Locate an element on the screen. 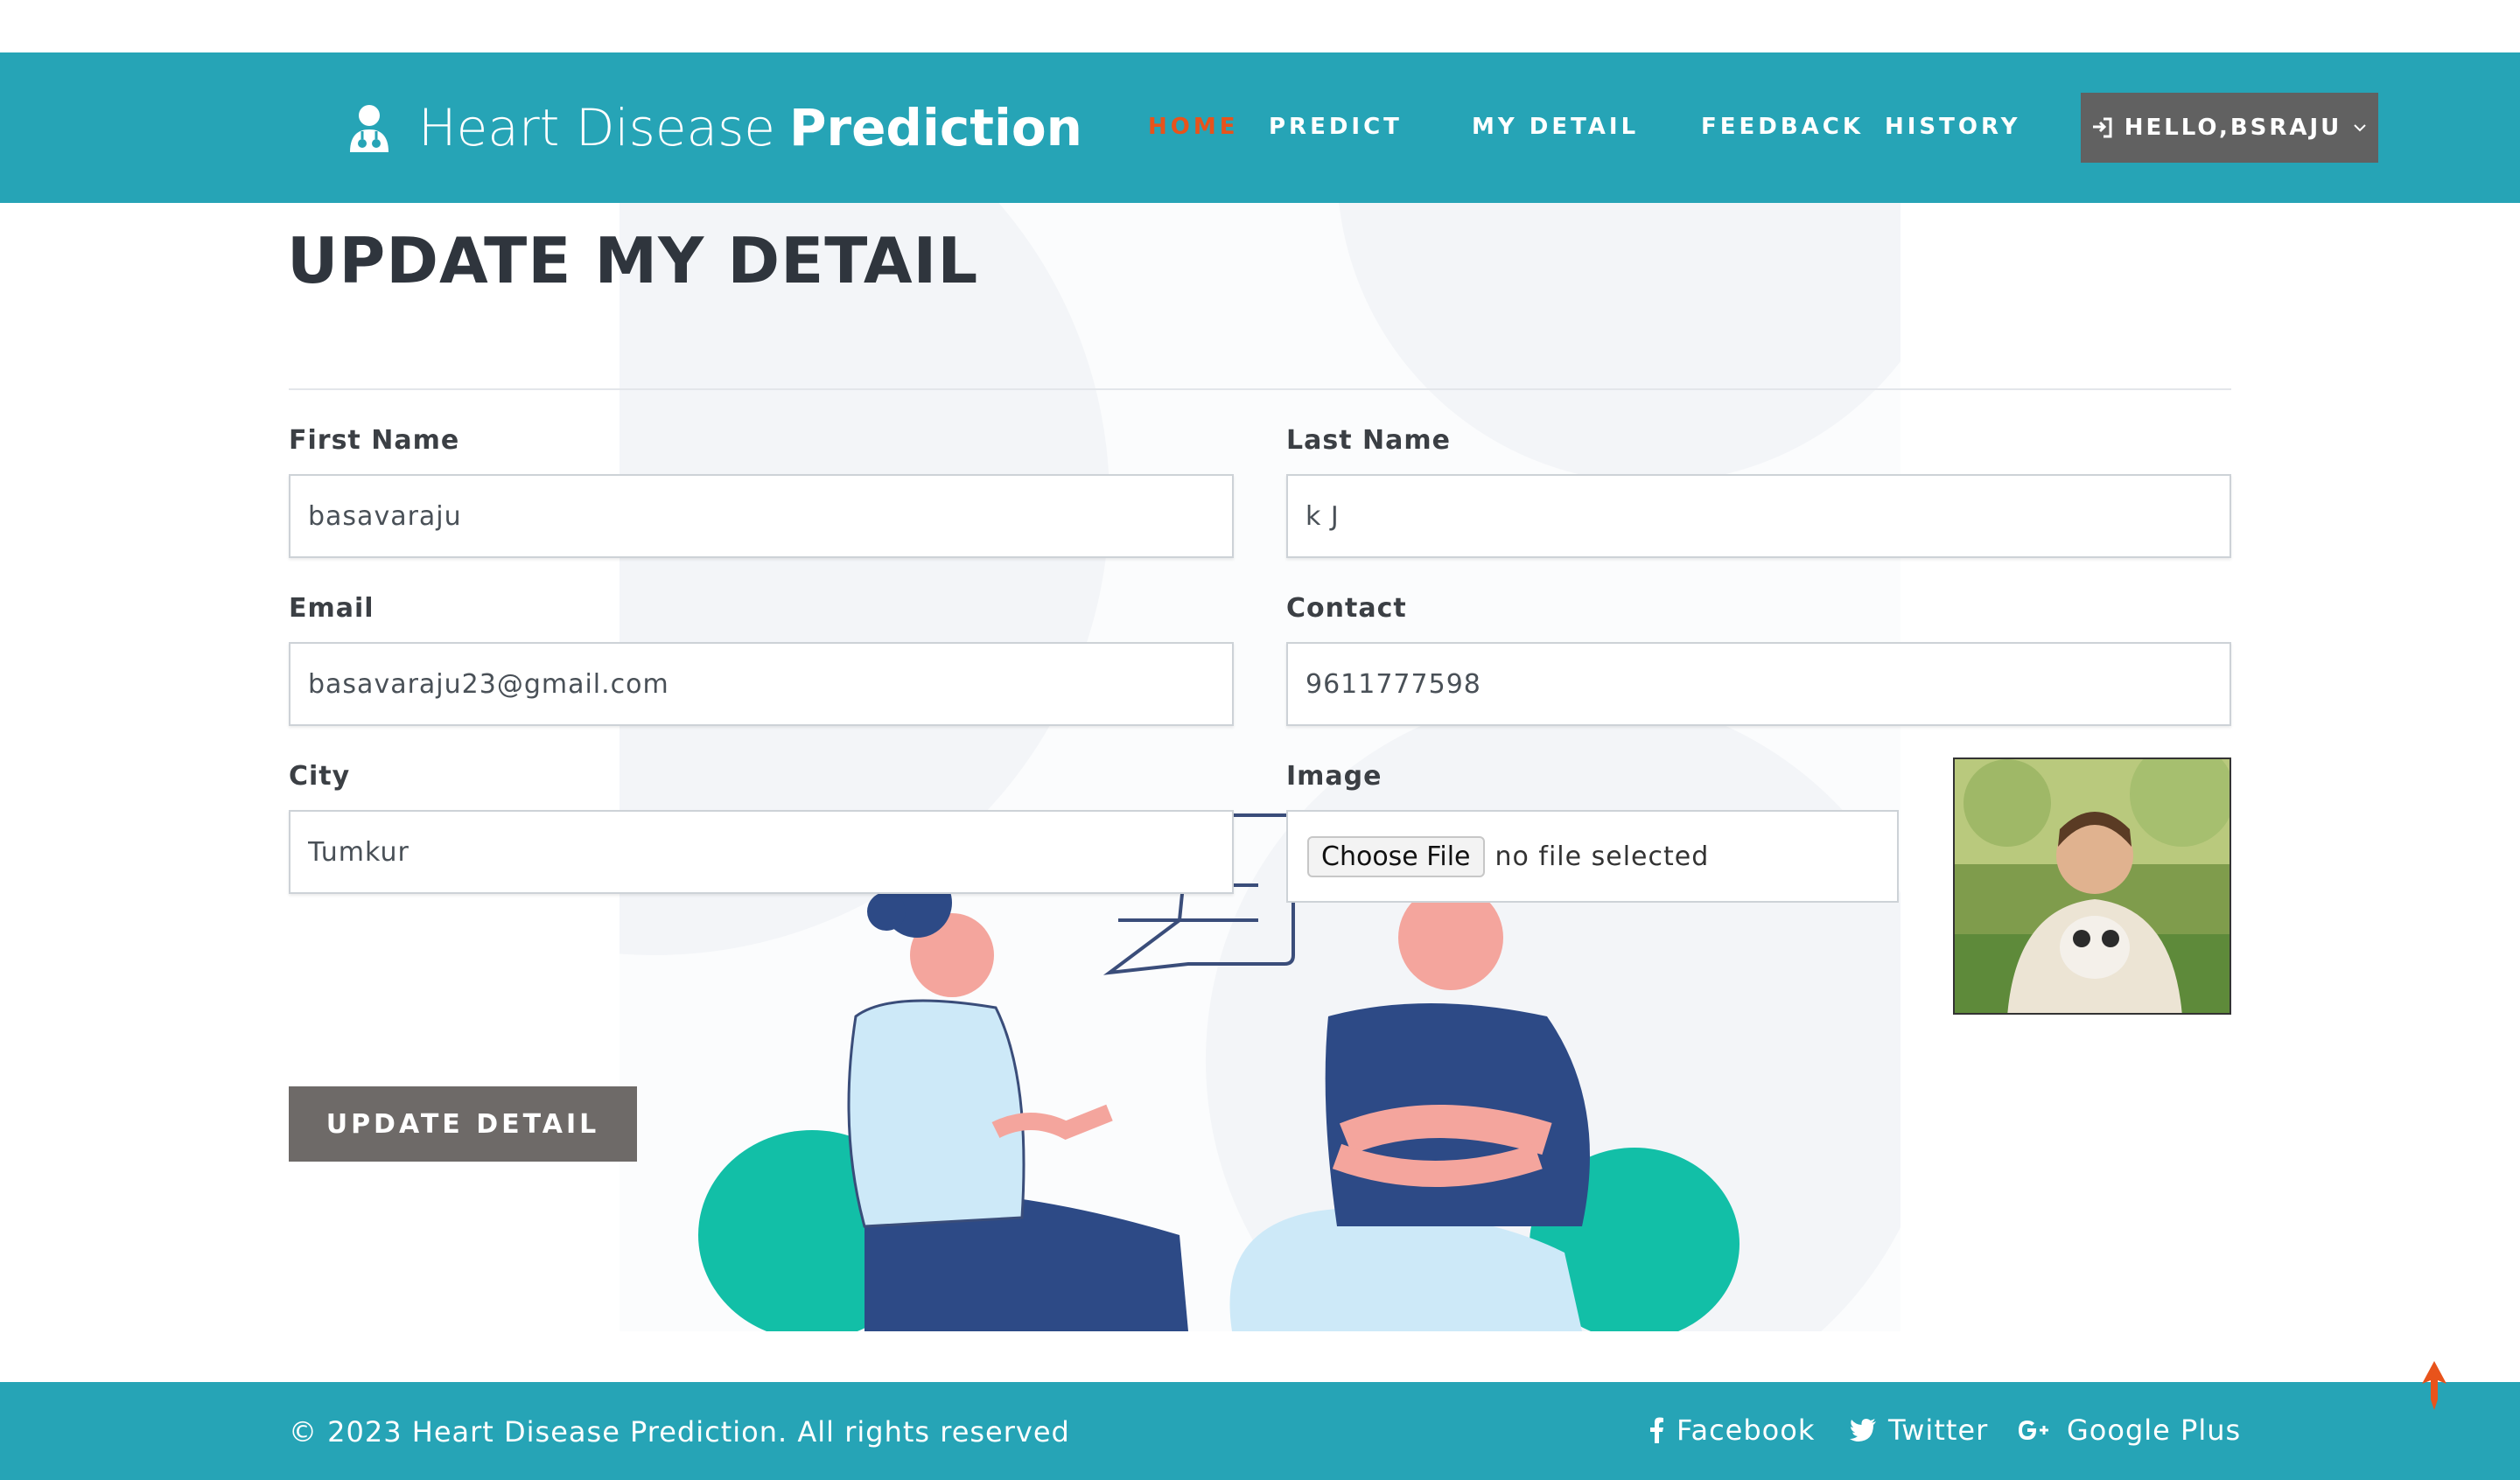 The height and width of the screenshot is (1480, 2520). file-status-text: no file selected is located at coordinates (1602, 857).